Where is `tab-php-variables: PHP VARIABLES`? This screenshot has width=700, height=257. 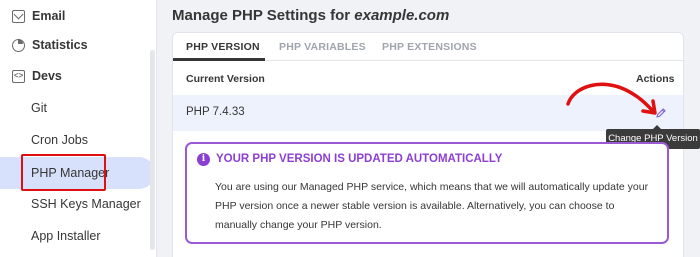 tab-php-variables: PHP VARIABLES is located at coordinates (322, 47).